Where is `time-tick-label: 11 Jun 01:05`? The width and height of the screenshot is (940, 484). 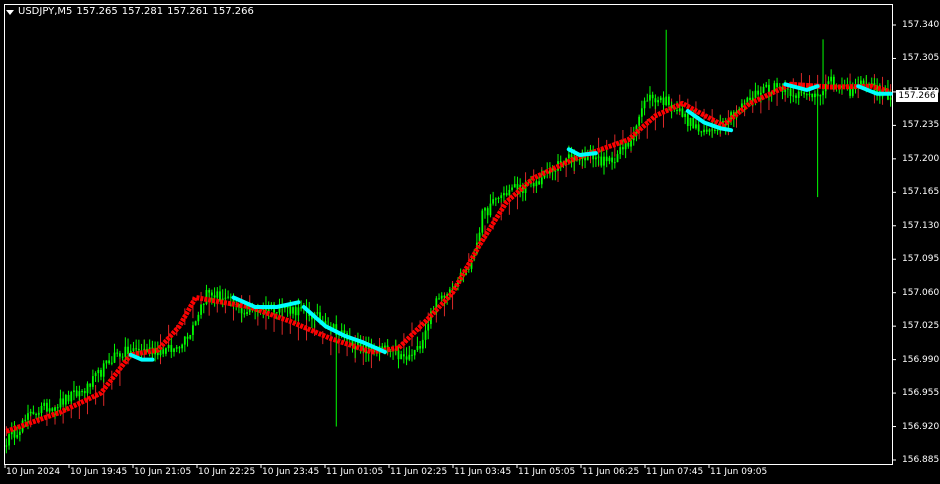
time-tick-label: 11 Jun 01:05 is located at coordinates (355, 472).